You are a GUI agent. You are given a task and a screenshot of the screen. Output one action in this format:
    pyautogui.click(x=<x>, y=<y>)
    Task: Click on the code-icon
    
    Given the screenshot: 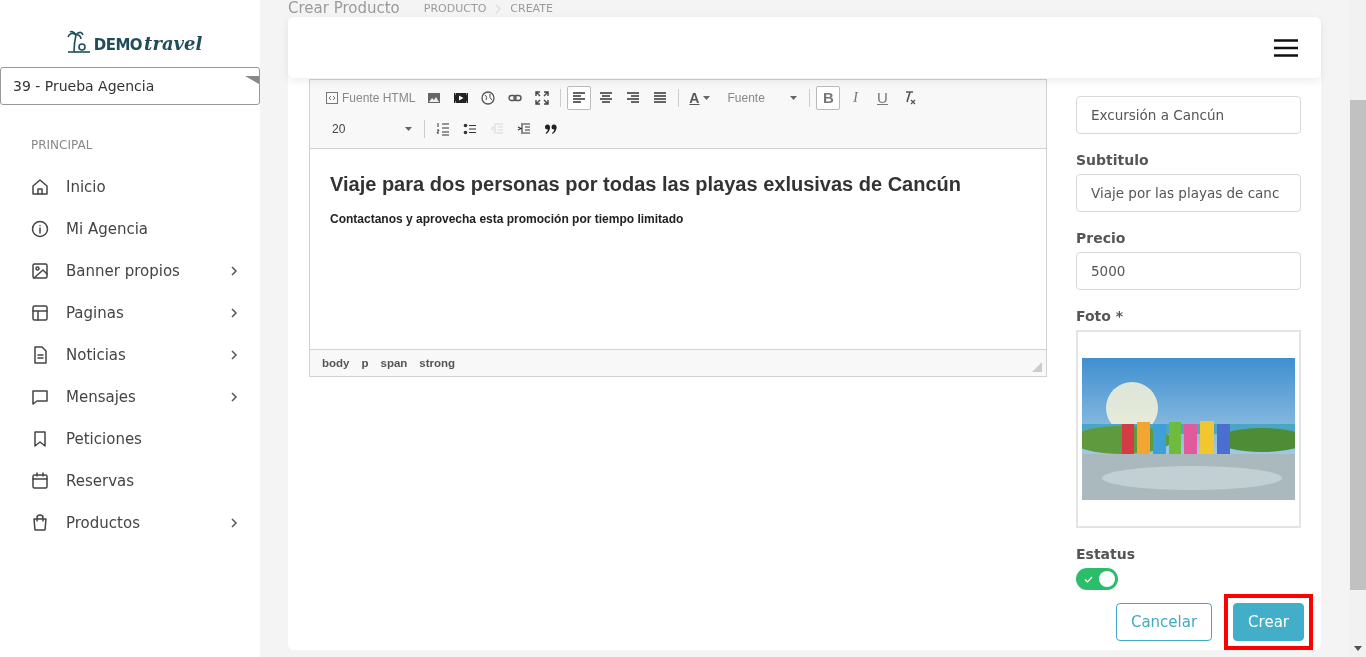 What is the action you would take?
    pyautogui.click(x=332, y=97)
    